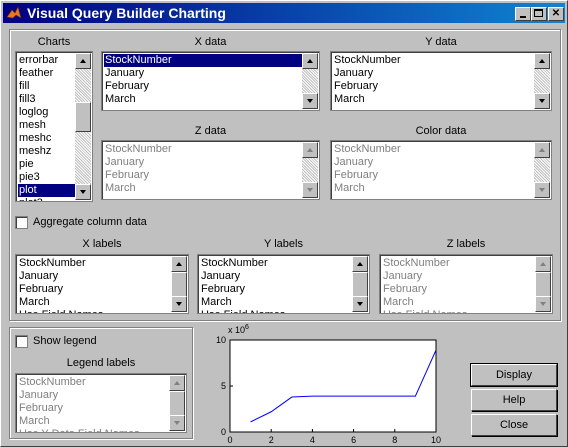 Image resolution: width=568 pixels, height=447 pixels. Describe the element at coordinates (65, 341) in the screenshot. I see `show-legend-label: Show legend` at that location.